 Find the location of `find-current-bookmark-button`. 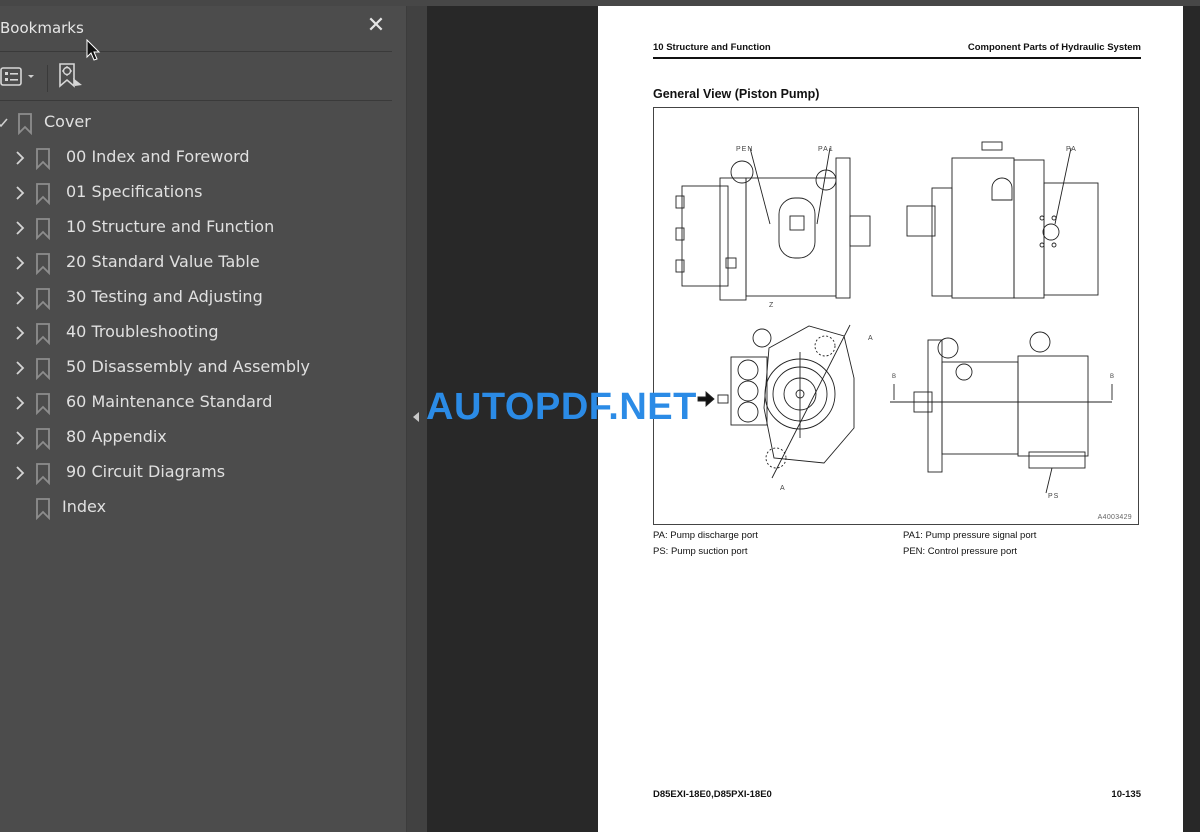

find-current-bookmark-button is located at coordinates (71, 76).